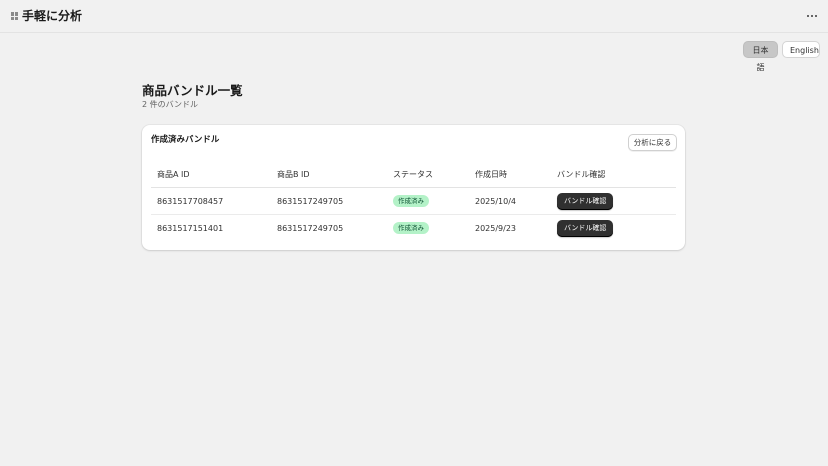  Describe the element at coordinates (652, 142) in the screenshot. I see `back-to-analysis-button: 分析に戻る` at that location.